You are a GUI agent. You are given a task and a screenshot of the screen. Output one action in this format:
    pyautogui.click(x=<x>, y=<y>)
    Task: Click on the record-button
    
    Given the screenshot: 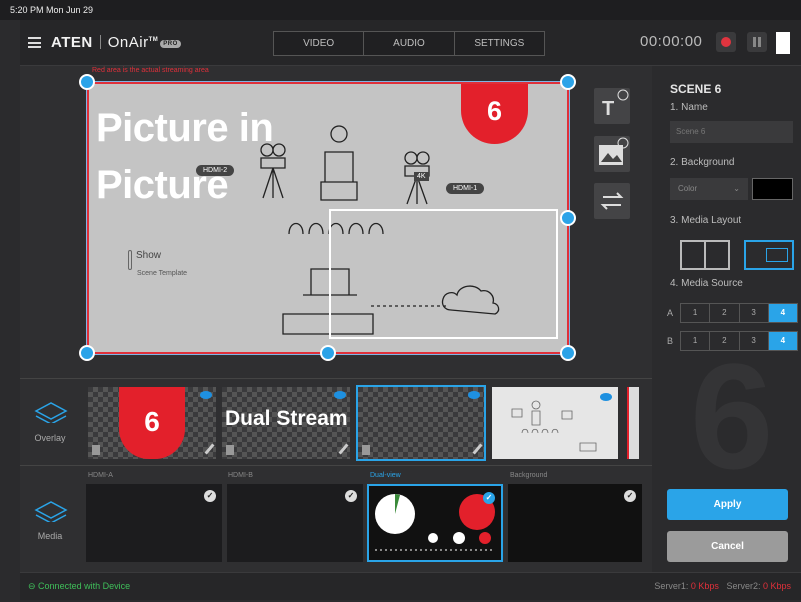 What is the action you would take?
    pyautogui.click(x=726, y=42)
    